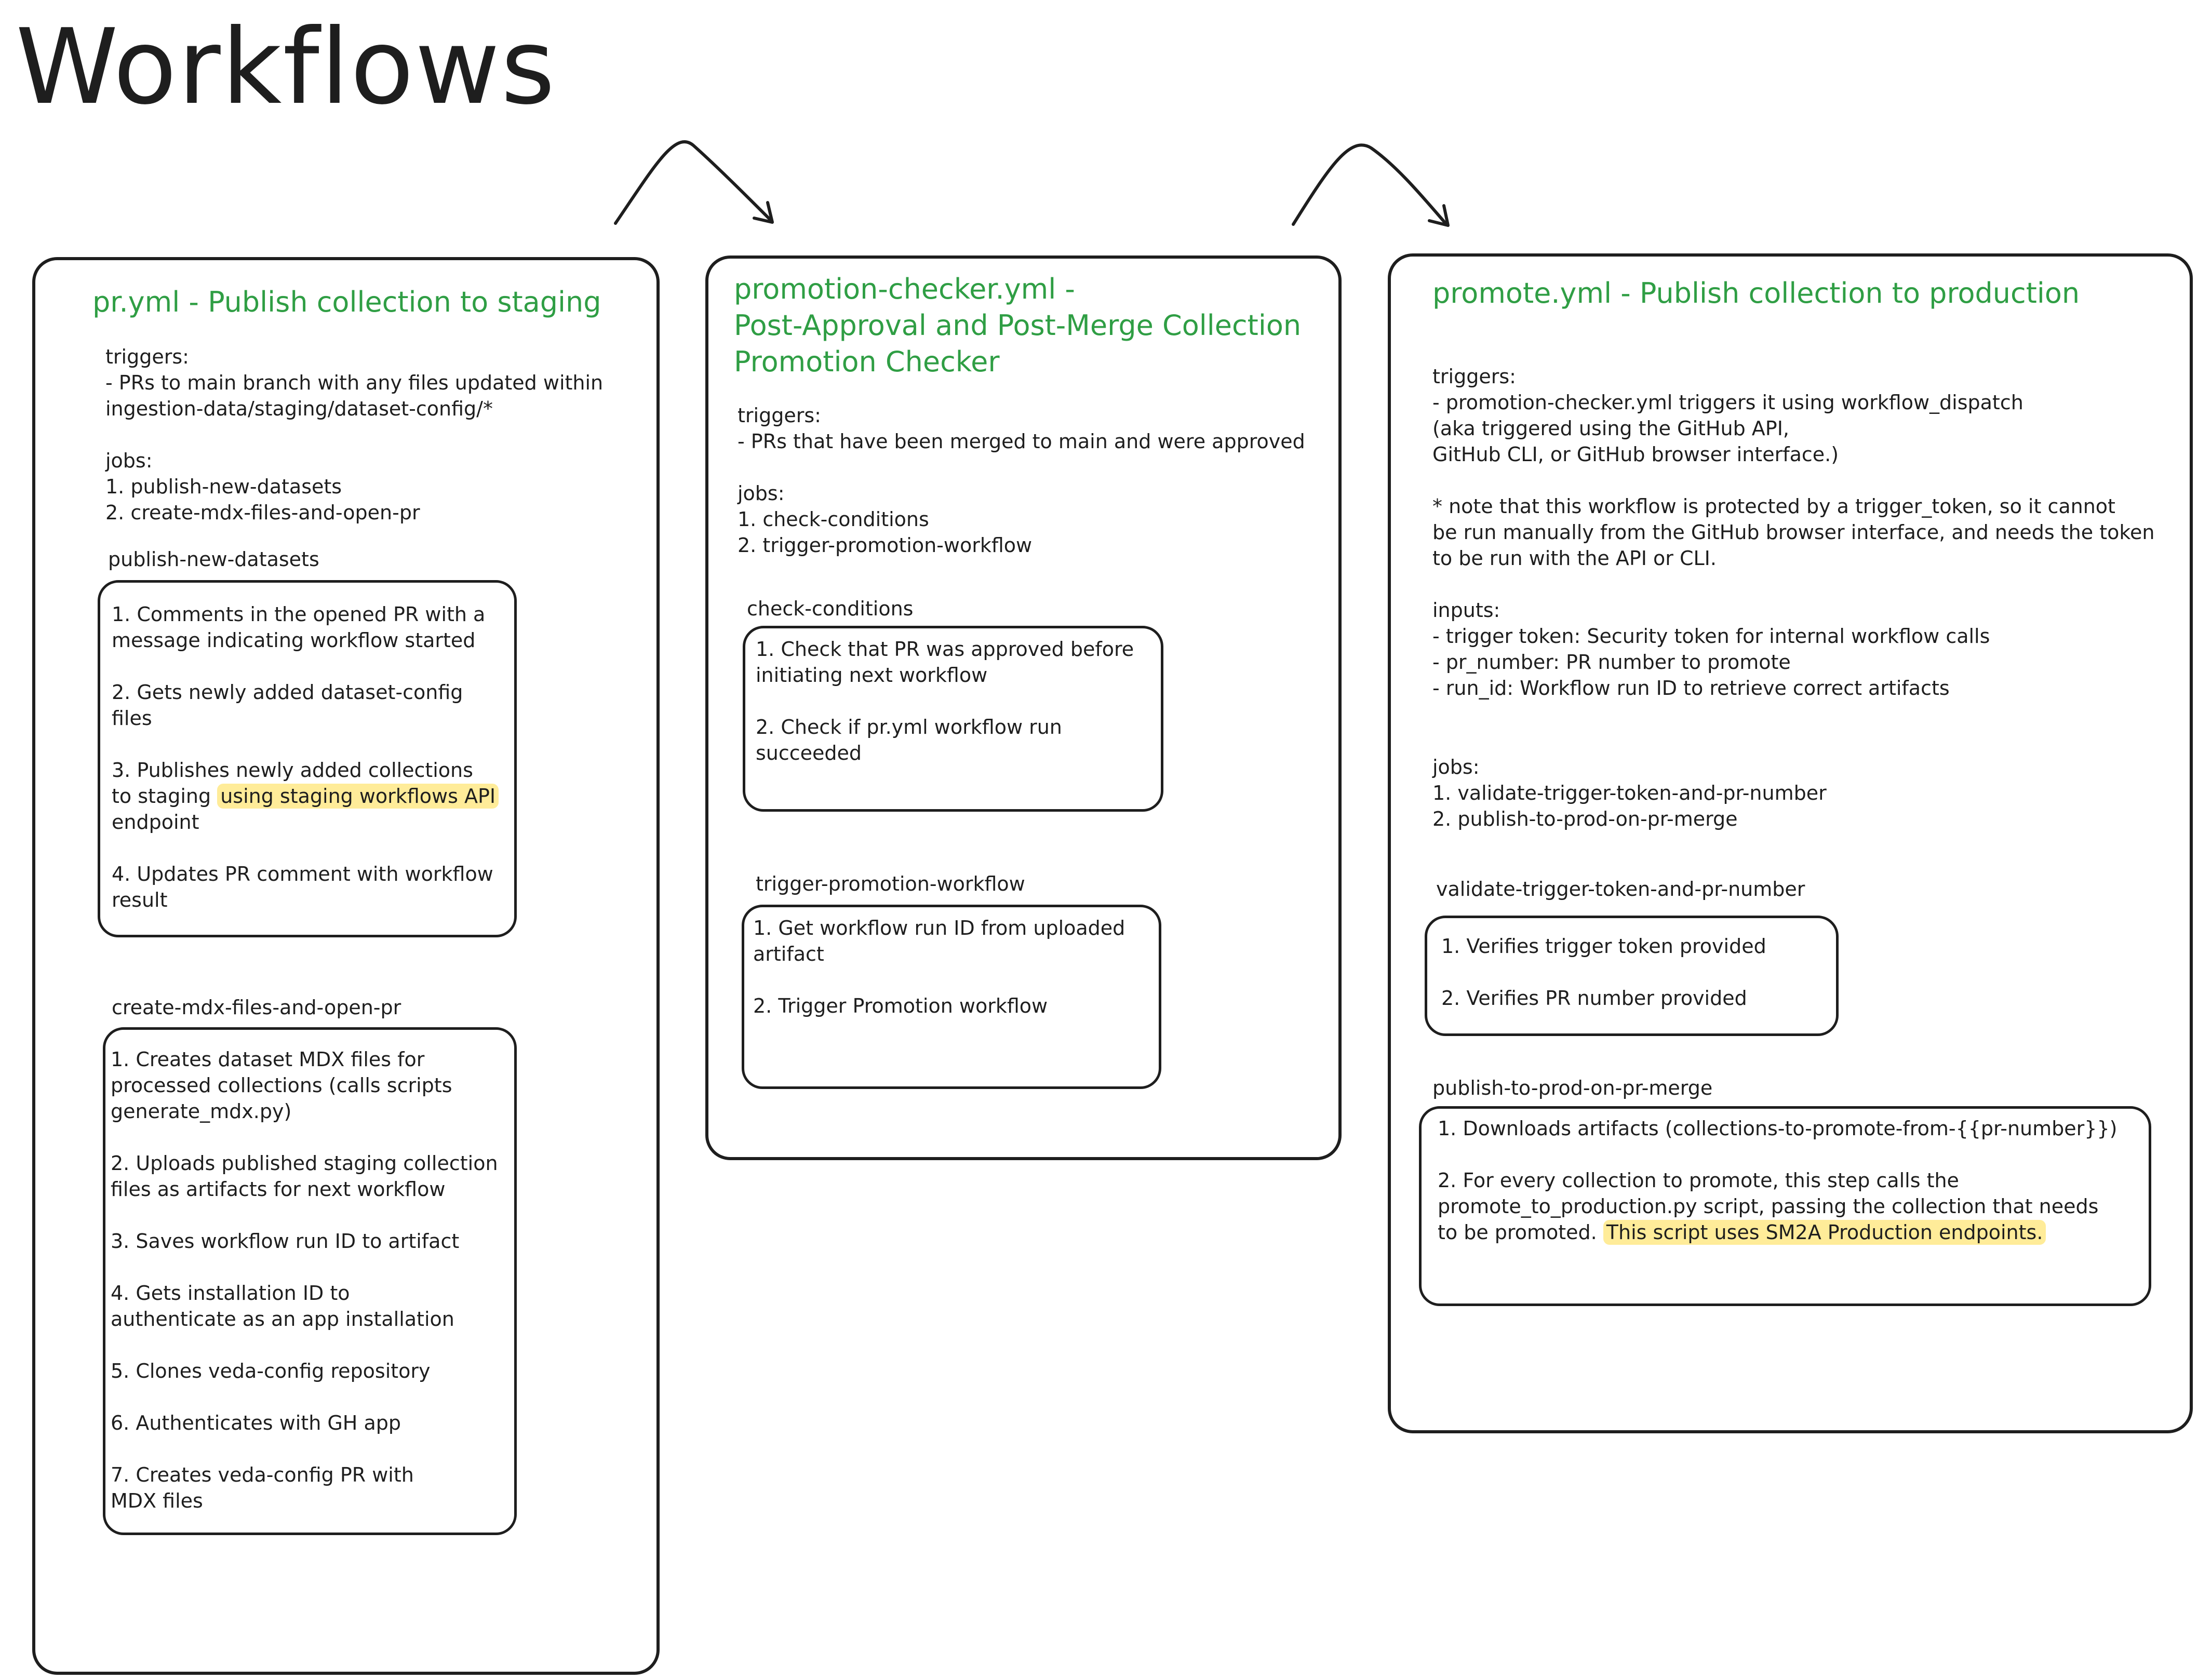 The image size is (2198, 1680). Describe the element at coordinates (809, 753) in the screenshot. I see `step-line: succeeded` at that location.